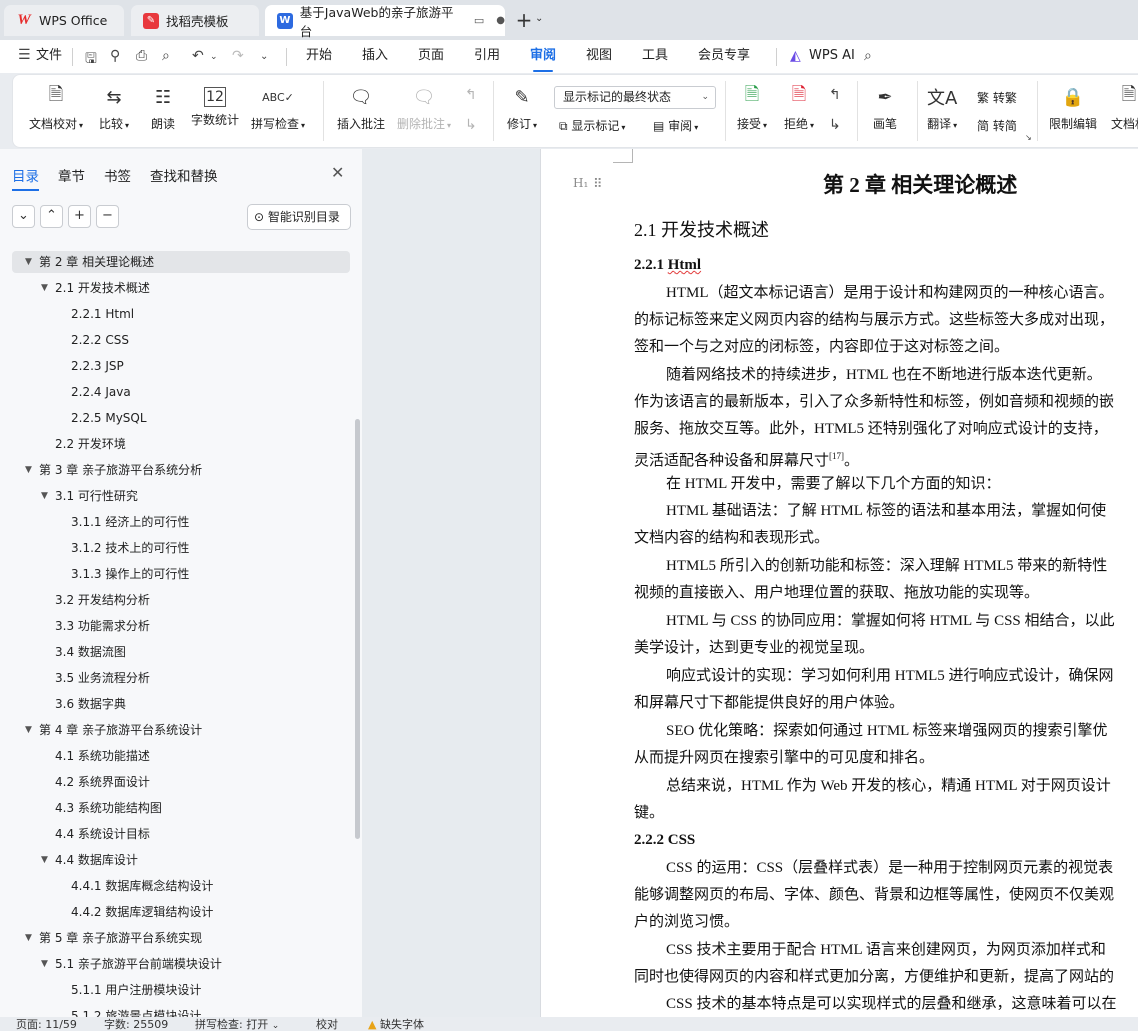 The width and height of the screenshot is (1138, 1031). I want to click on print-preview-icon: ⌕, so click(166, 56).